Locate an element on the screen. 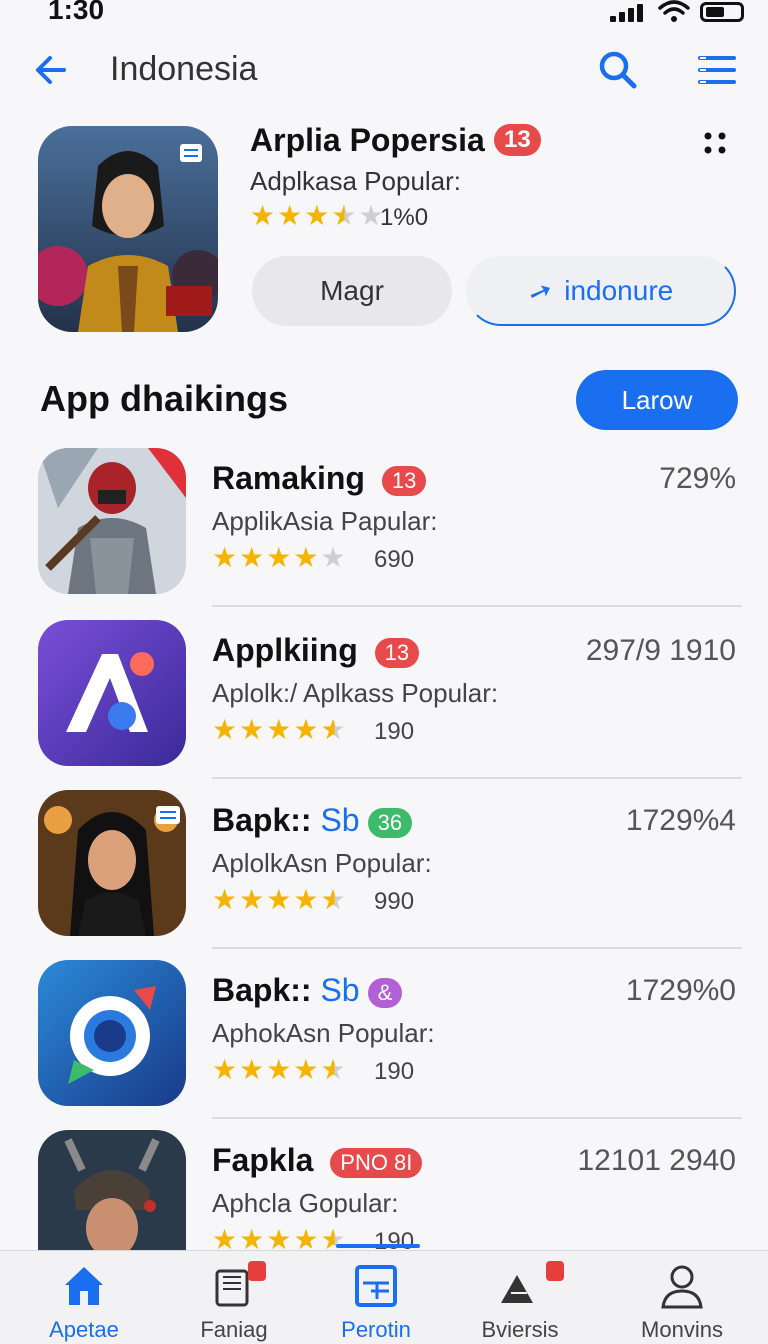  featured-app-title: Arplia Popersia is located at coordinates (367, 140).